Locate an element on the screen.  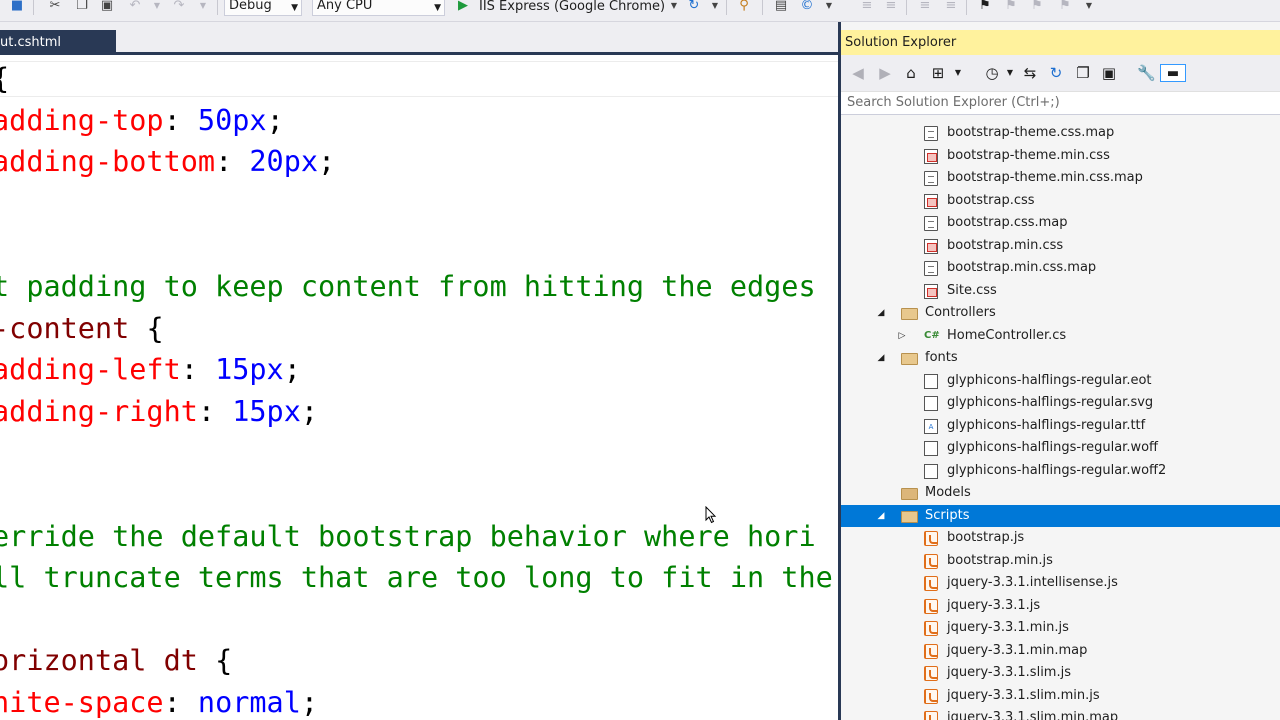
tree-item: Aglyphicons-halflings-regular.ttf is located at coordinates (1060, 426).